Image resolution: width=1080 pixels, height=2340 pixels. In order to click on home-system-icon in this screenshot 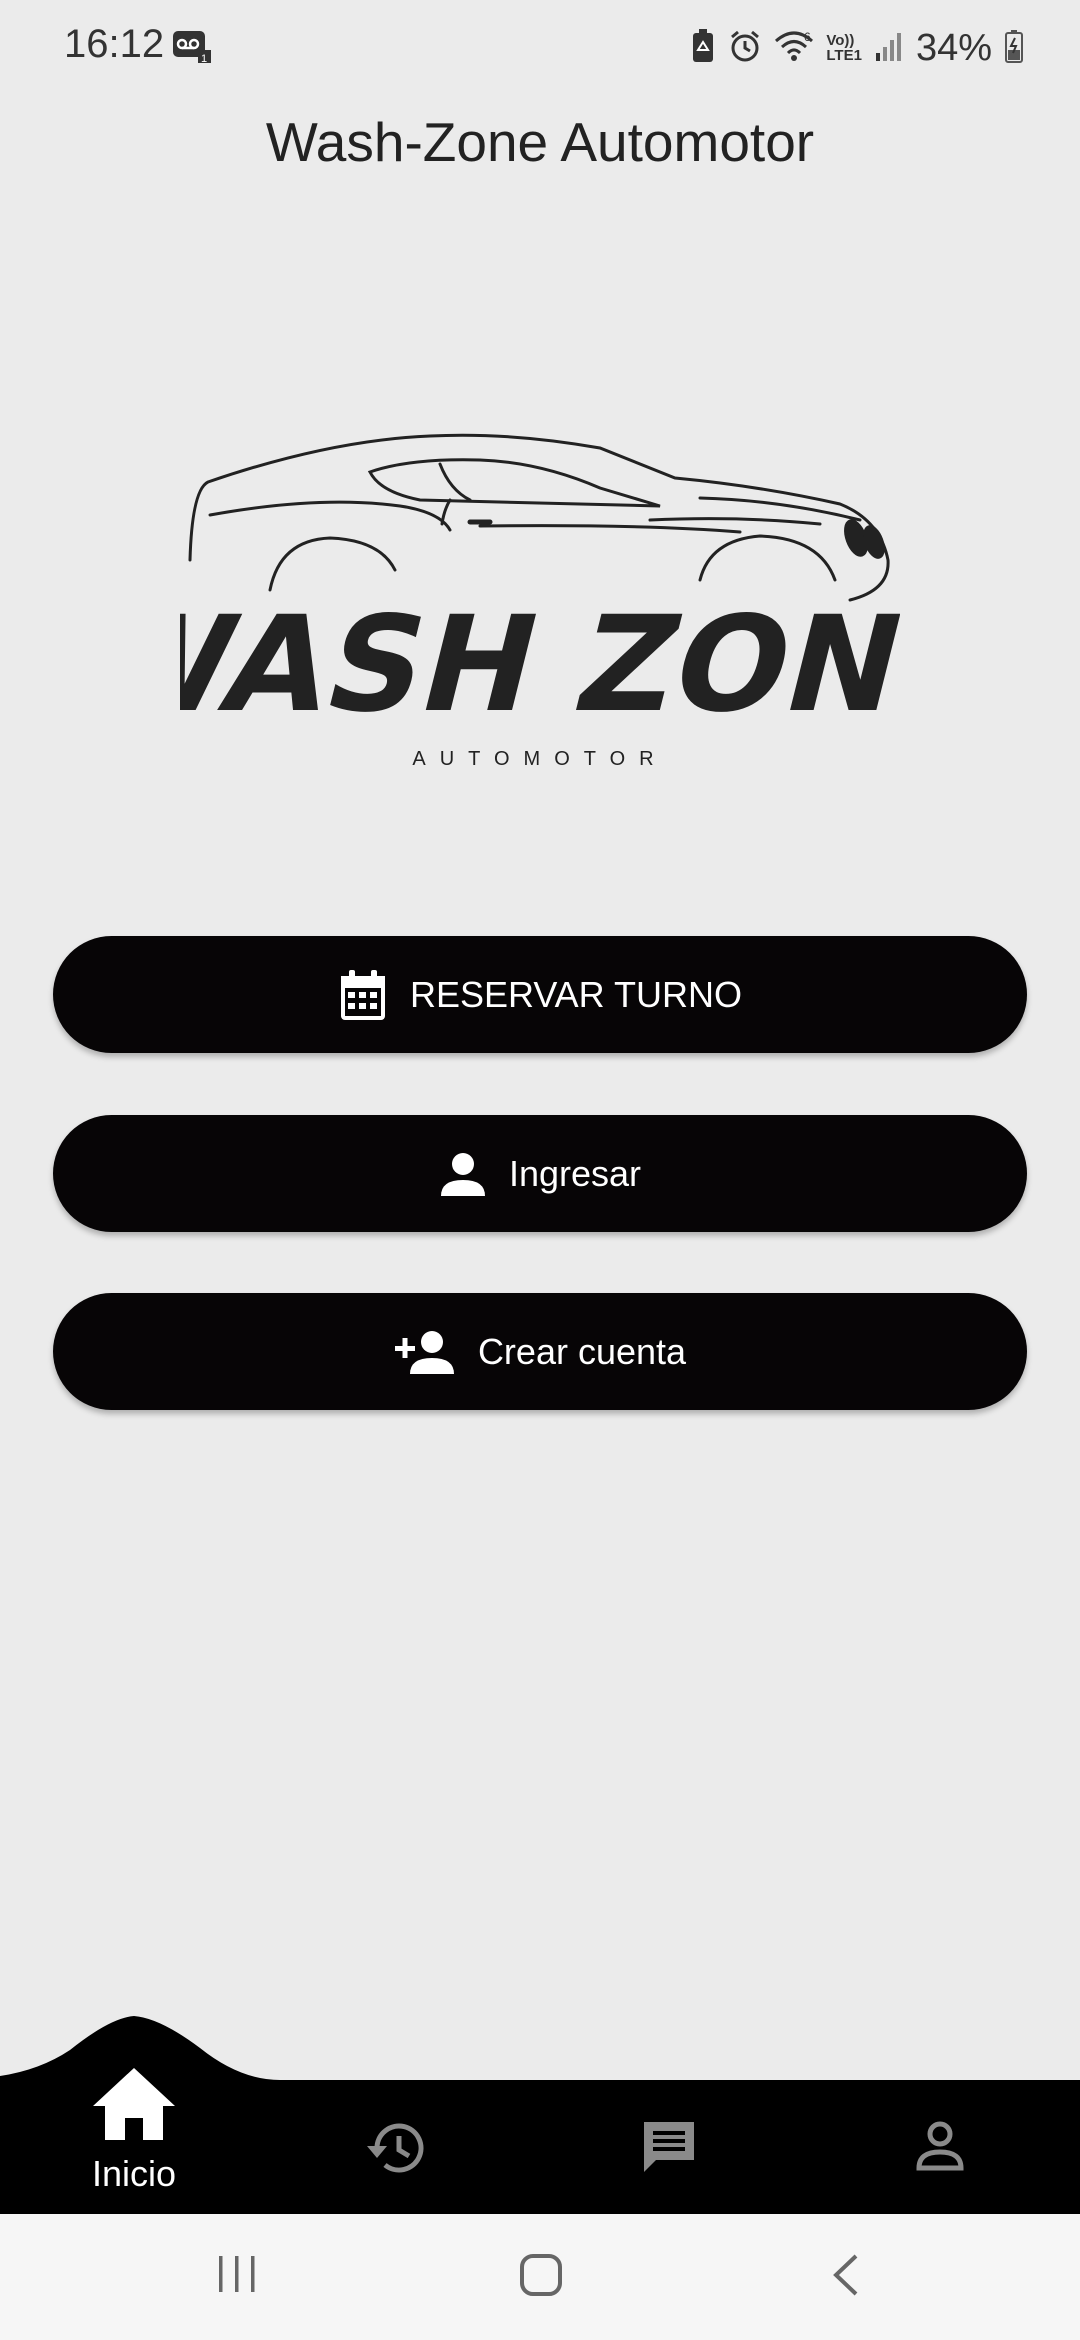, I will do `click(541, 2277)`.